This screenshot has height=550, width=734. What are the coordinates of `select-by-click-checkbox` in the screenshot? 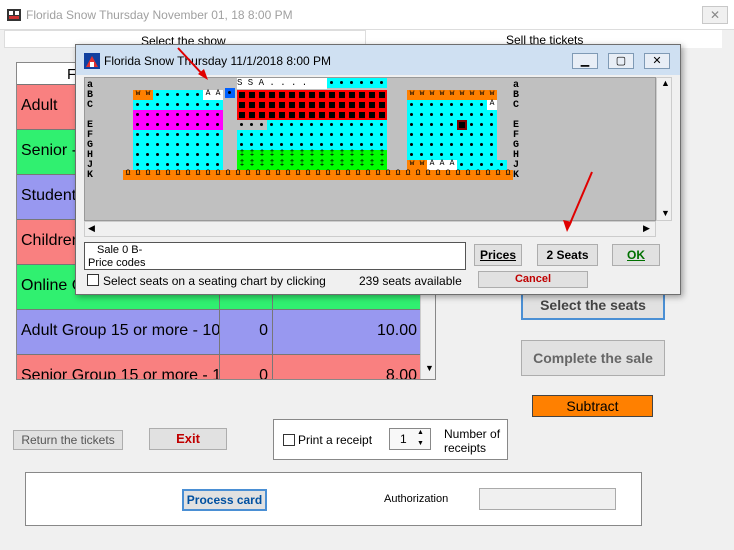 It's located at (93, 280).